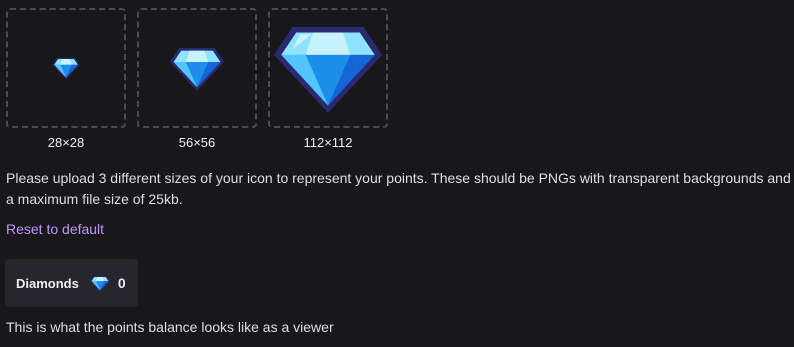 The width and height of the screenshot is (794, 347). I want to click on icon-slot-small: 28×28, so click(66, 79).